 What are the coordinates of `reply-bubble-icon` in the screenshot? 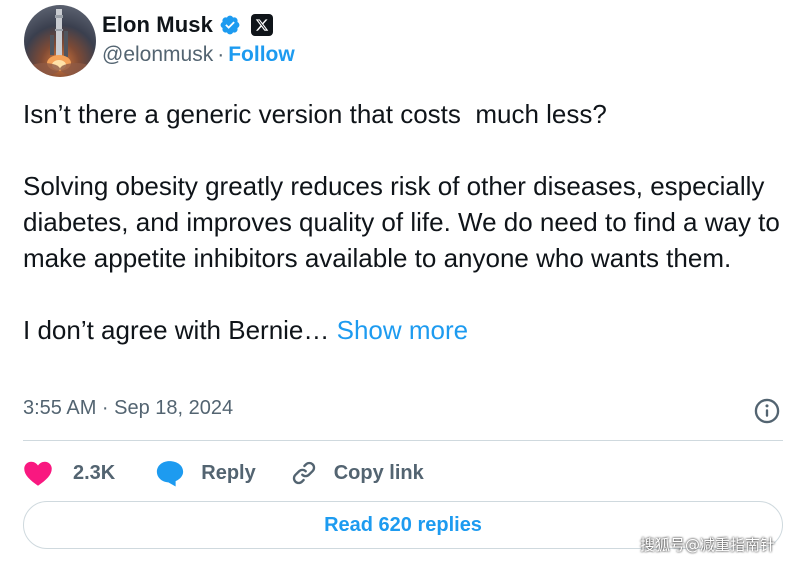 It's located at (170, 474).